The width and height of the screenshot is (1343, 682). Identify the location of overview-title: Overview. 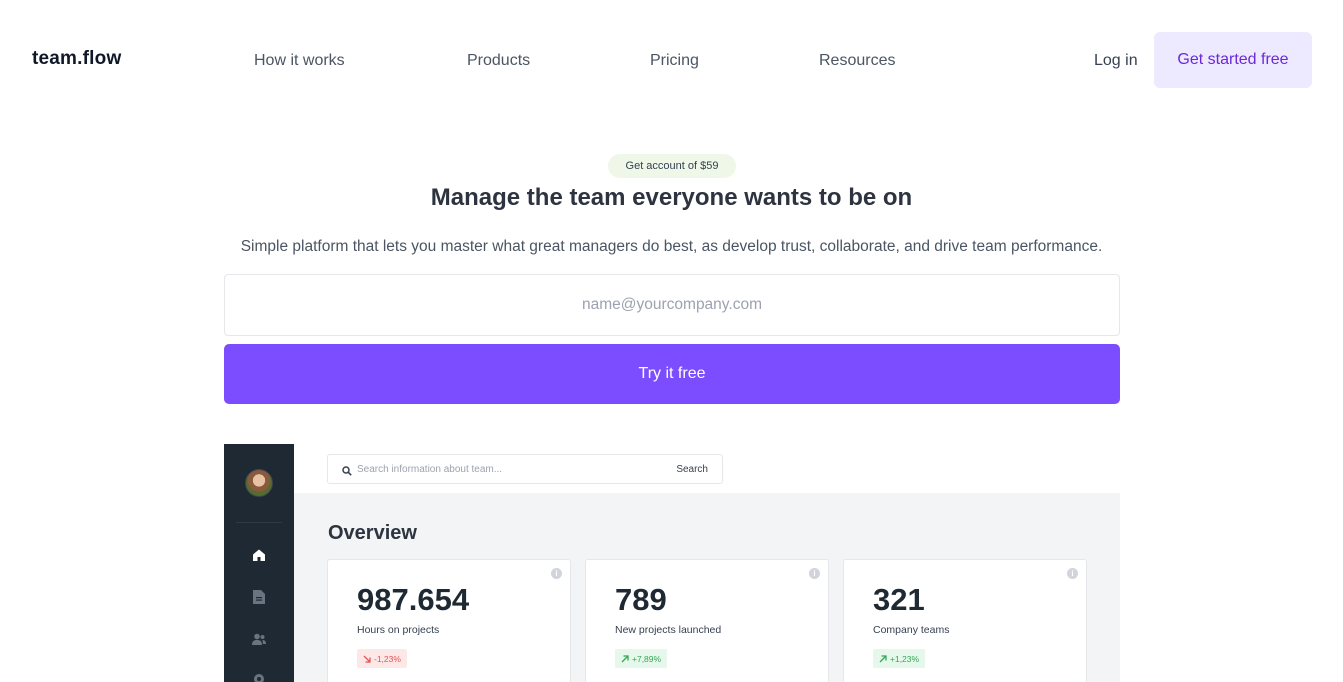
(372, 533).